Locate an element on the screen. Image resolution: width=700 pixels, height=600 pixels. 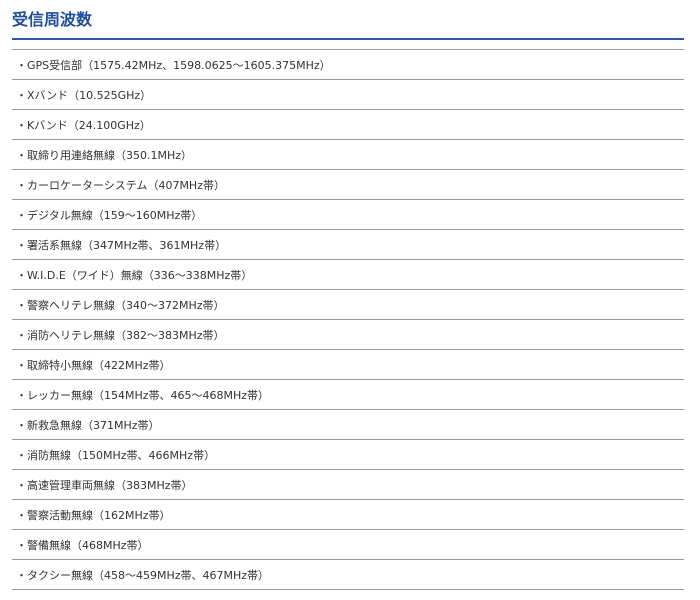
list-item: ・取締り用連絡無線（350.1MHz） is located at coordinates (348, 155).